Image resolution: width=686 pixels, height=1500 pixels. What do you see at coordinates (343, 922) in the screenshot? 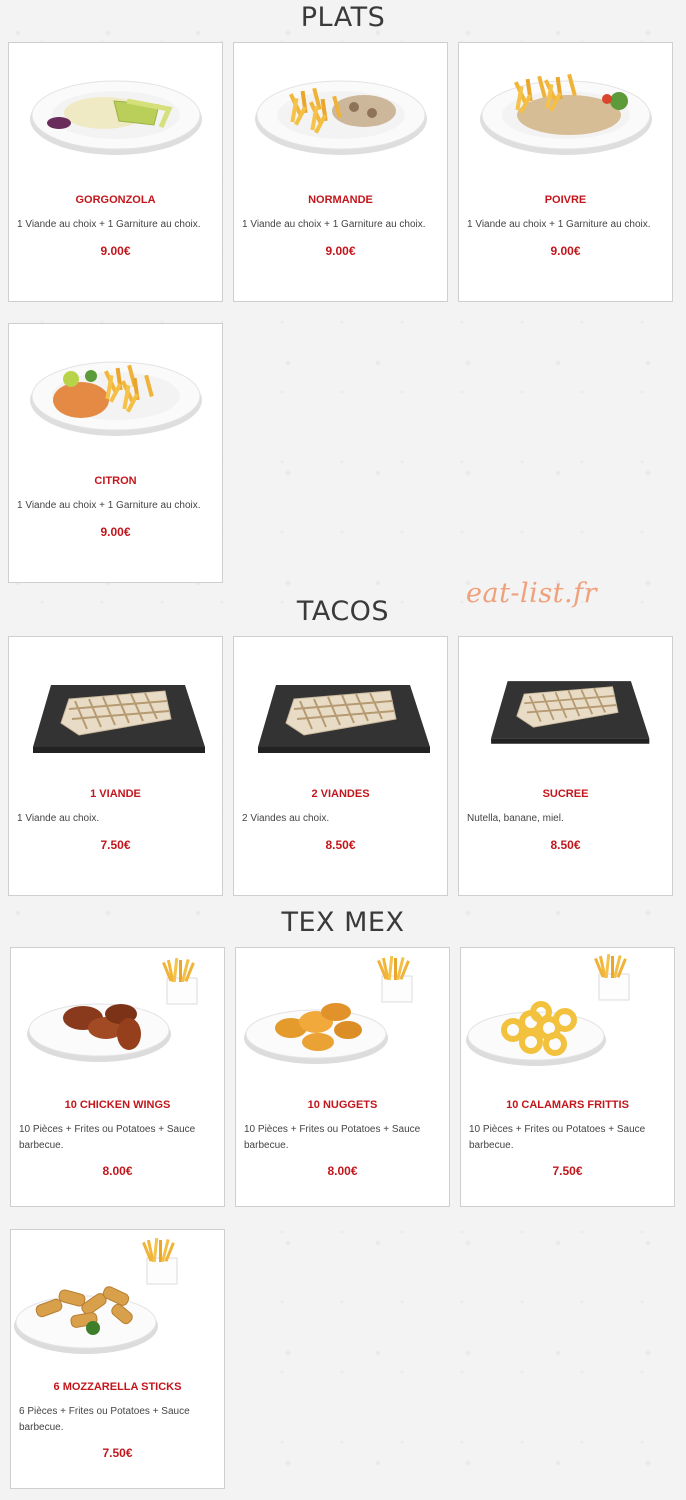
I see `section-title-texmex: TEX MEX` at bounding box center [343, 922].